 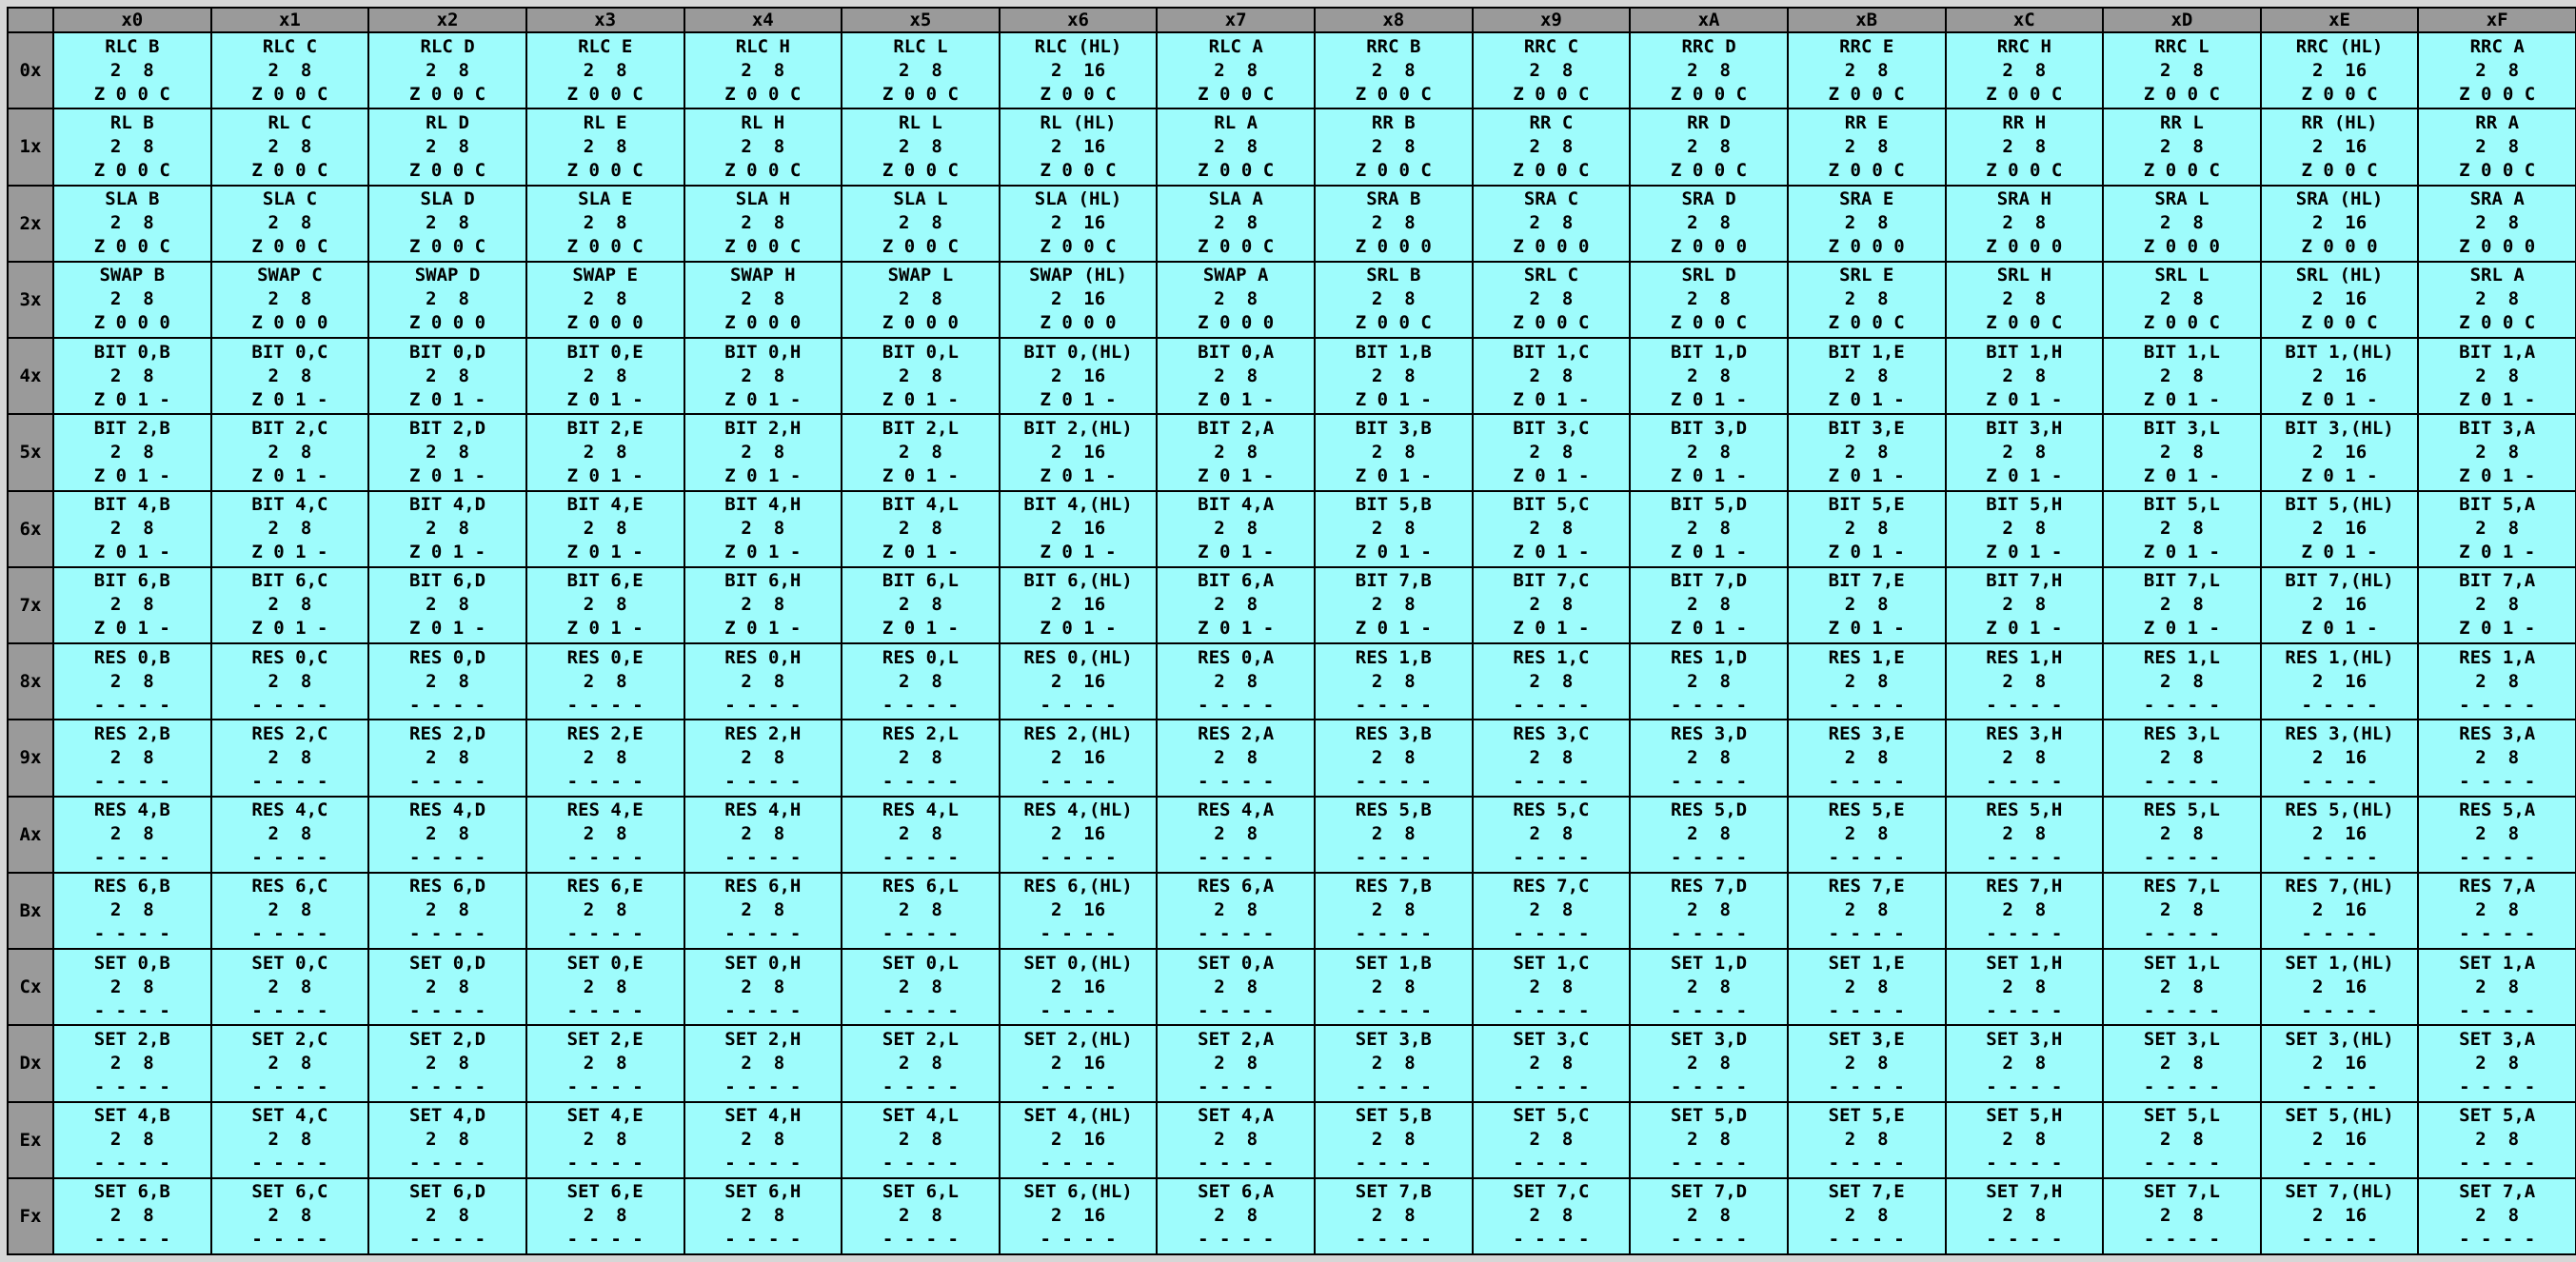 What do you see at coordinates (1236, 758) in the screenshot?
I see `opcode-cell: RES 2,A 2 8- - - -` at bounding box center [1236, 758].